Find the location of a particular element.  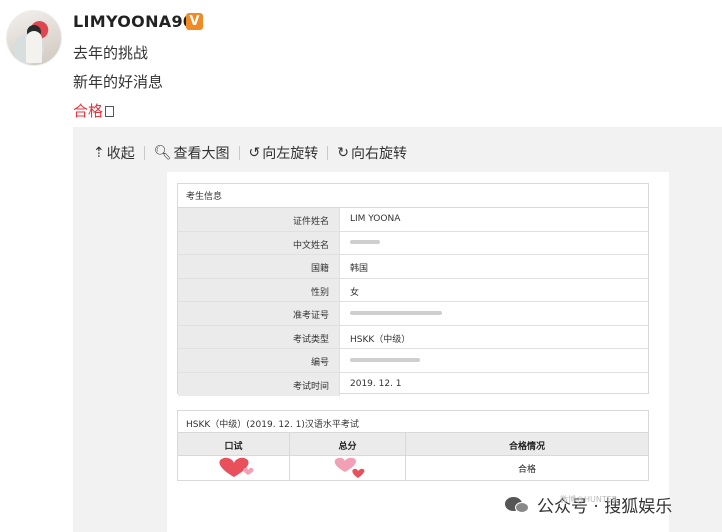

info-label: 准考证号 is located at coordinates (259, 313).